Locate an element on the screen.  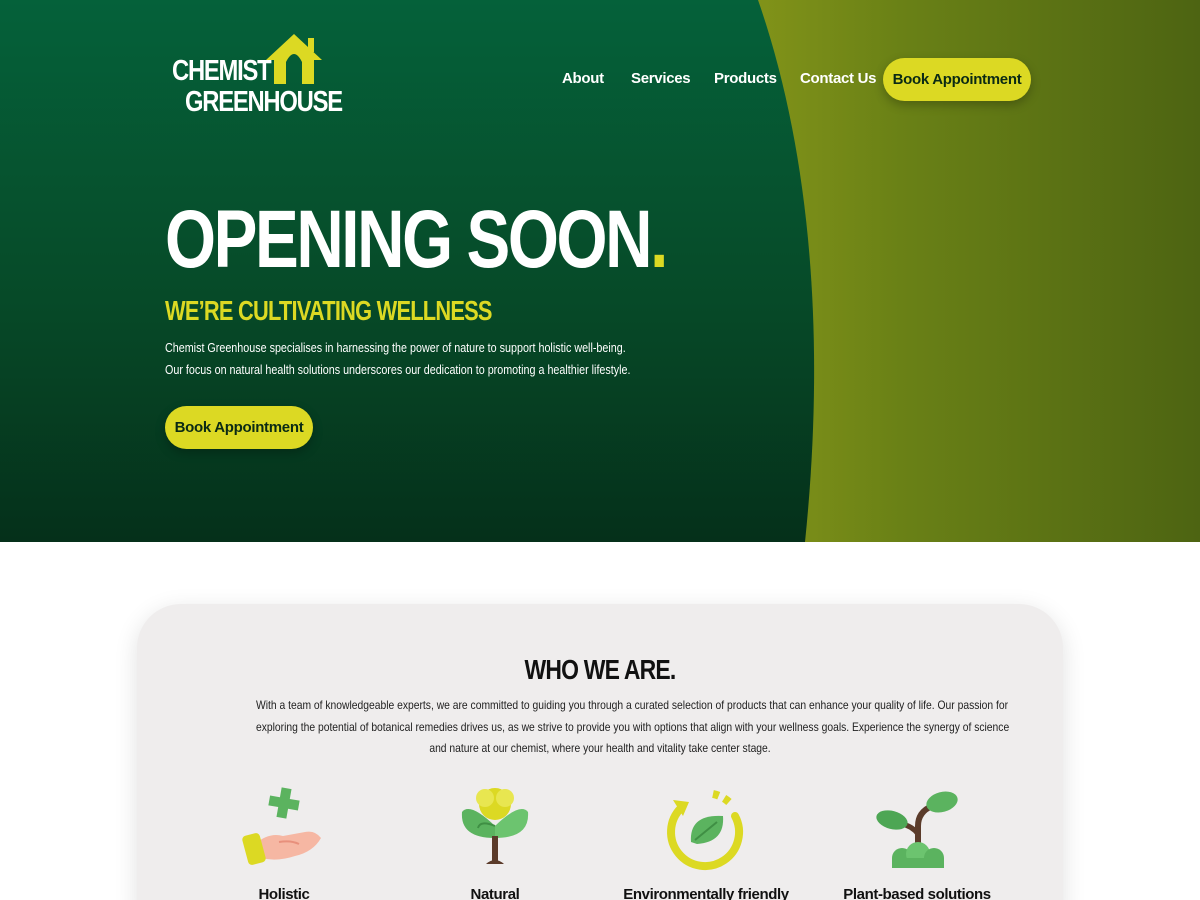
feature-environmentally-friendly: Environmentally friendly is located at coordinates (706, 841).